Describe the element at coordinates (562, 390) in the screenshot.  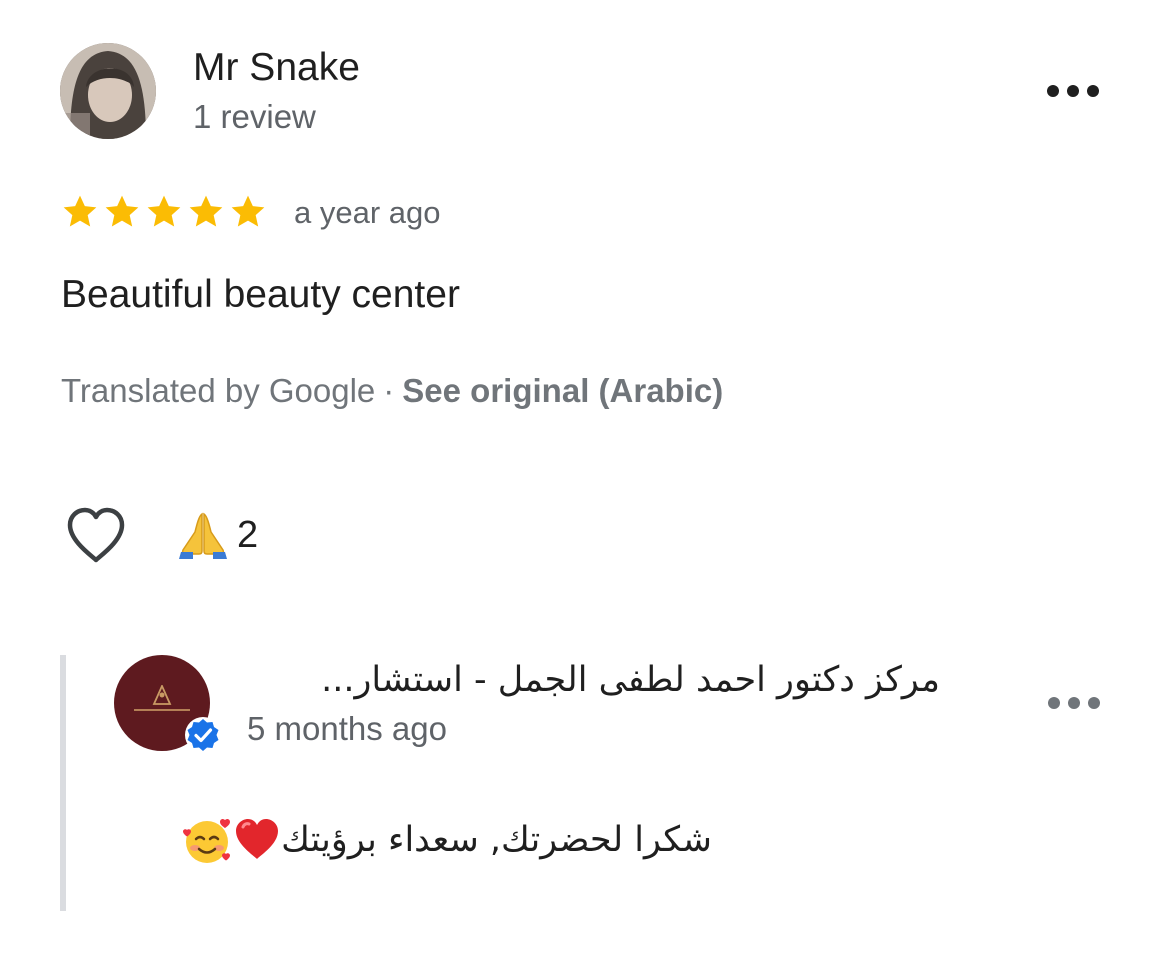
I see `see-original-link: See original (Arabic)` at that location.